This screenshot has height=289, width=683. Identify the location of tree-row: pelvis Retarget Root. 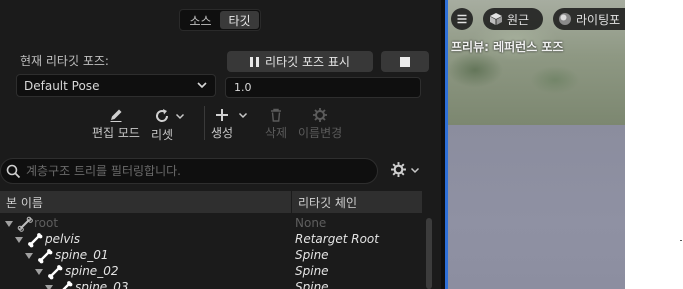
(211, 240).